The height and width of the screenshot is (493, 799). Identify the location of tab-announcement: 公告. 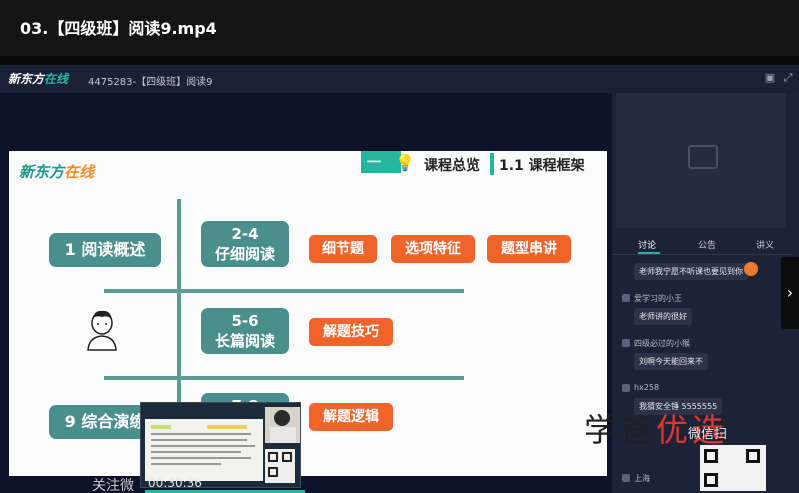
(707, 244).